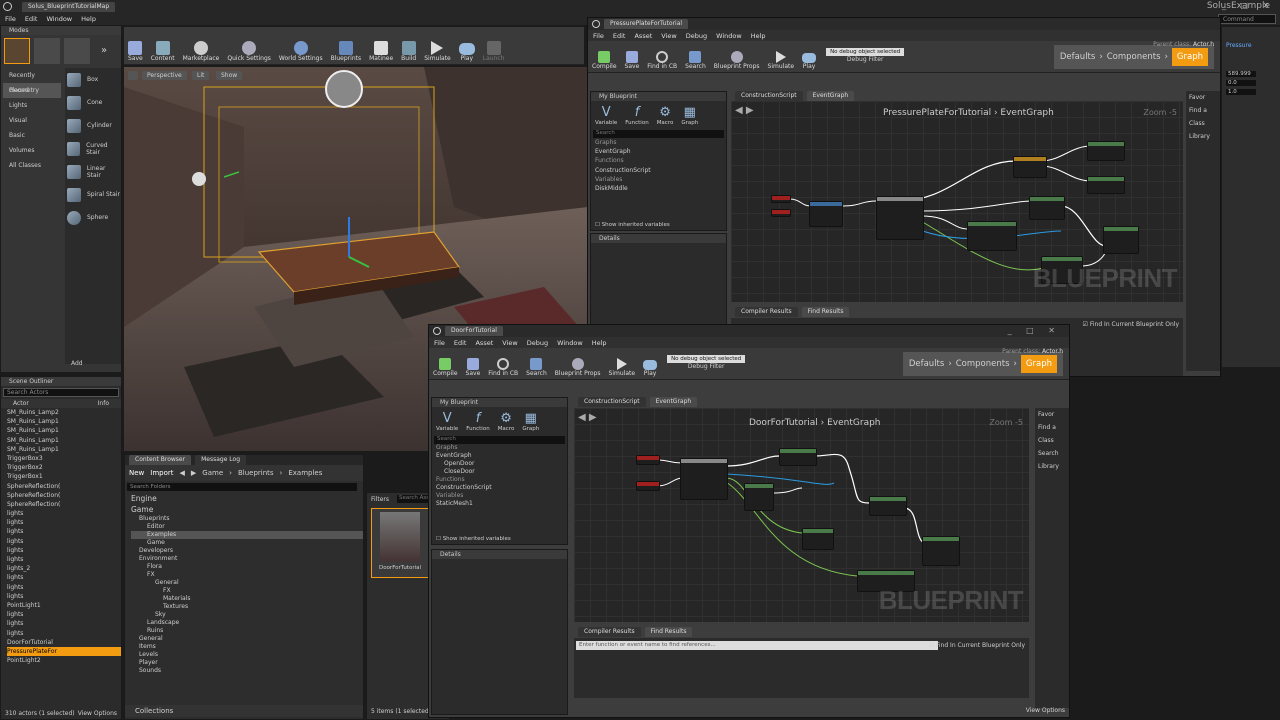  What do you see at coordinates (501, 464) in the screenshot?
I see `item-opendoor: OpenDoor` at bounding box center [501, 464].